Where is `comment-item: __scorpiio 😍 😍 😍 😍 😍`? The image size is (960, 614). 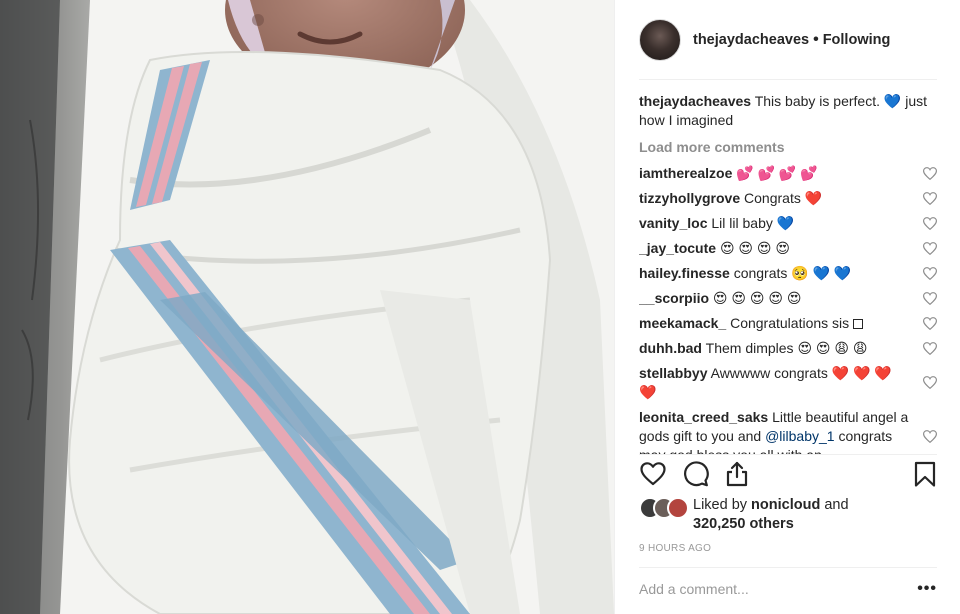
comment-item: __scorpiio 😍 😍 😍 😍 😍 is located at coordinates (788, 298).